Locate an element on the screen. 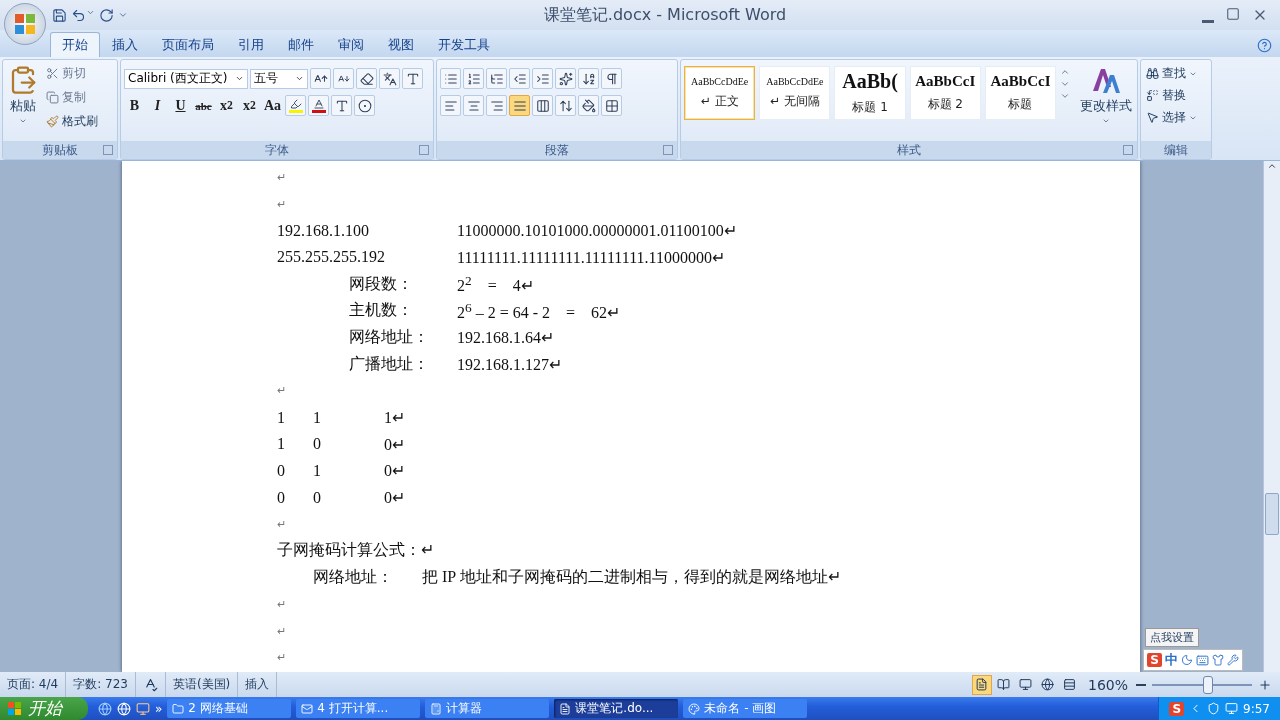 The height and width of the screenshot is (720, 1280). clear-format-button is located at coordinates (366, 78).